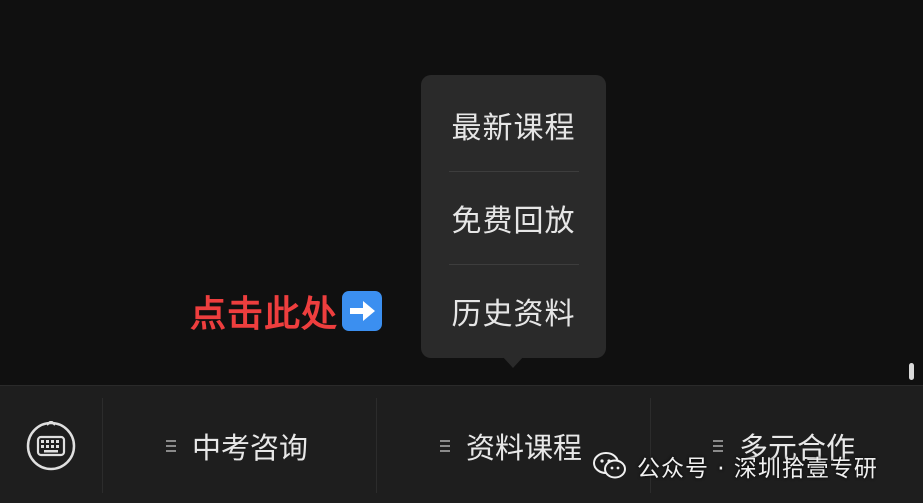 This screenshot has height=503, width=923. What do you see at coordinates (513, 221) in the screenshot?
I see `submenu-item-label: 免费回放` at bounding box center [513, 221].